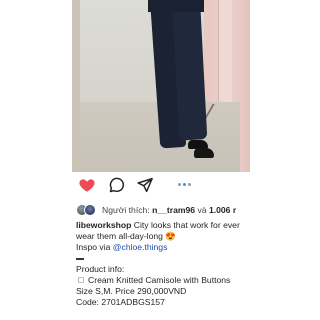  What do you see at coordinates (120, 302) in the screenshot?
I see `caption-code: Code: 2701ADBGS157` at bounding box center [120, 302].